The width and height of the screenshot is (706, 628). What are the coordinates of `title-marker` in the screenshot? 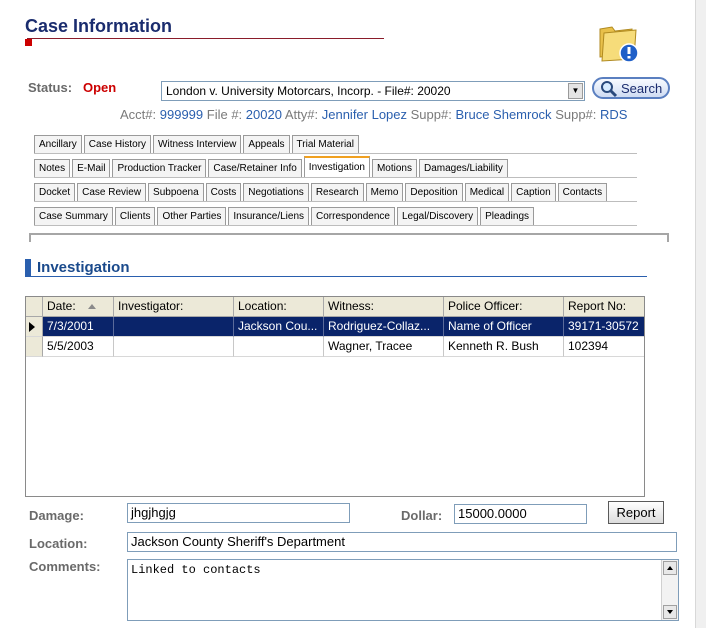 It's located at (28, 42).